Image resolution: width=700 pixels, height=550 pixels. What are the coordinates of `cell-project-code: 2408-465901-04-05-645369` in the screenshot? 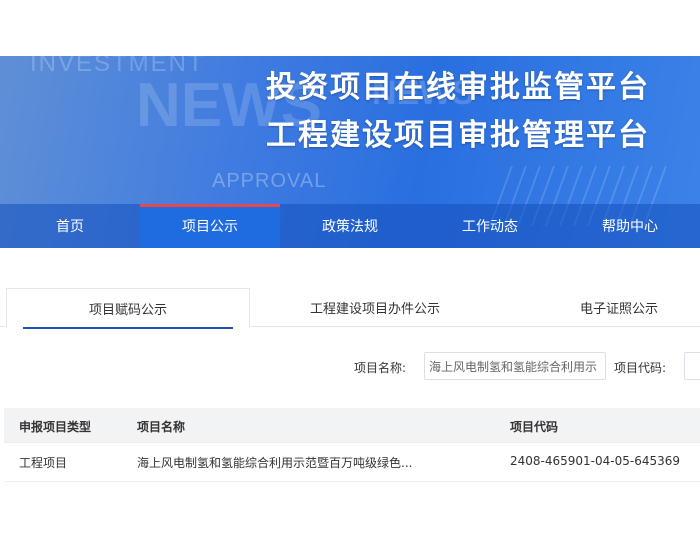 It's located at (595, 461).